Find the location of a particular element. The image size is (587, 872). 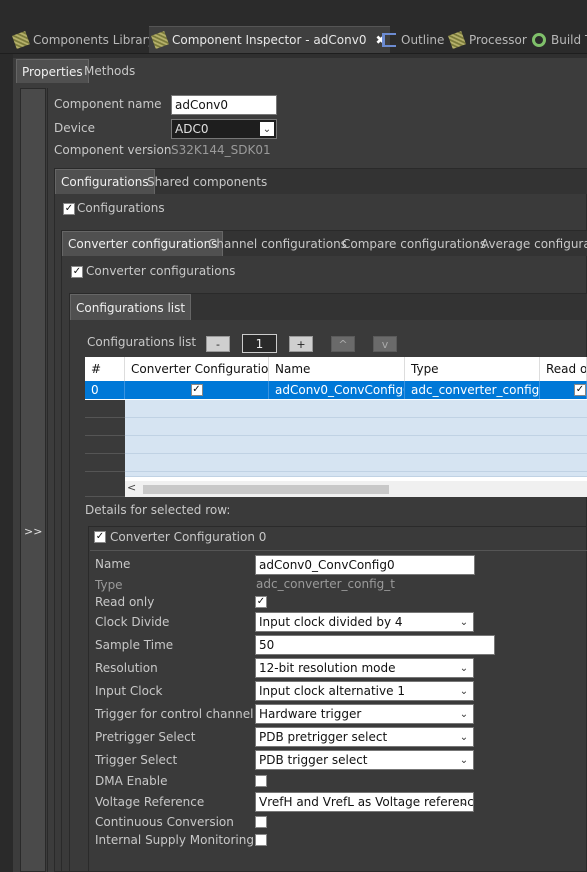

pretrigger-label: Pretrigger Select is located at coordinates (145, 737).